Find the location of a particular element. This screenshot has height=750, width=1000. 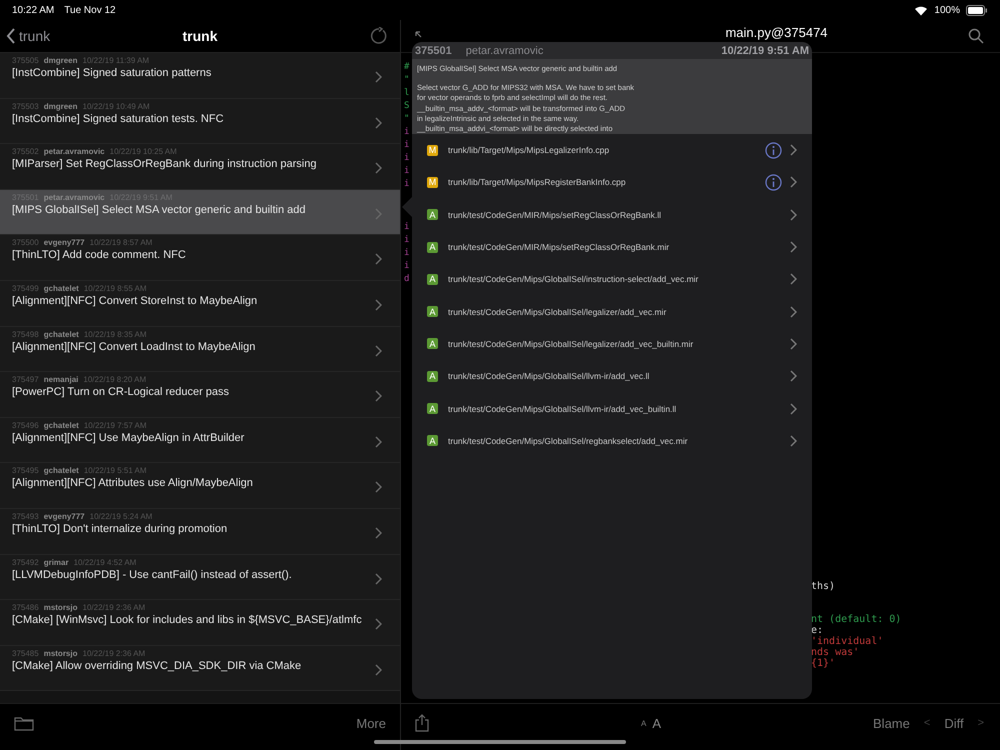

revision-number: 375486 is located at coordinates (25, 607).